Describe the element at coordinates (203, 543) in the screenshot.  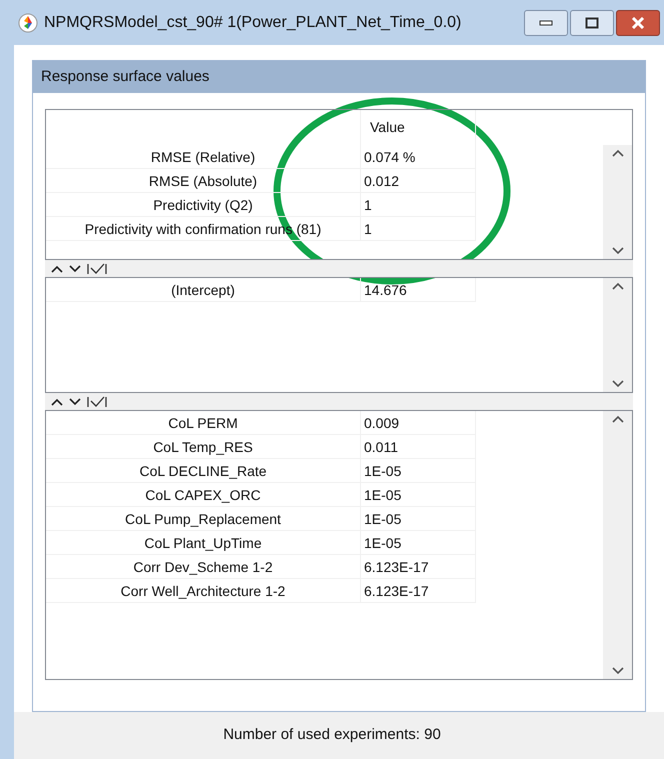
I see `row-label: CoL Plant_UpTime` at that location.